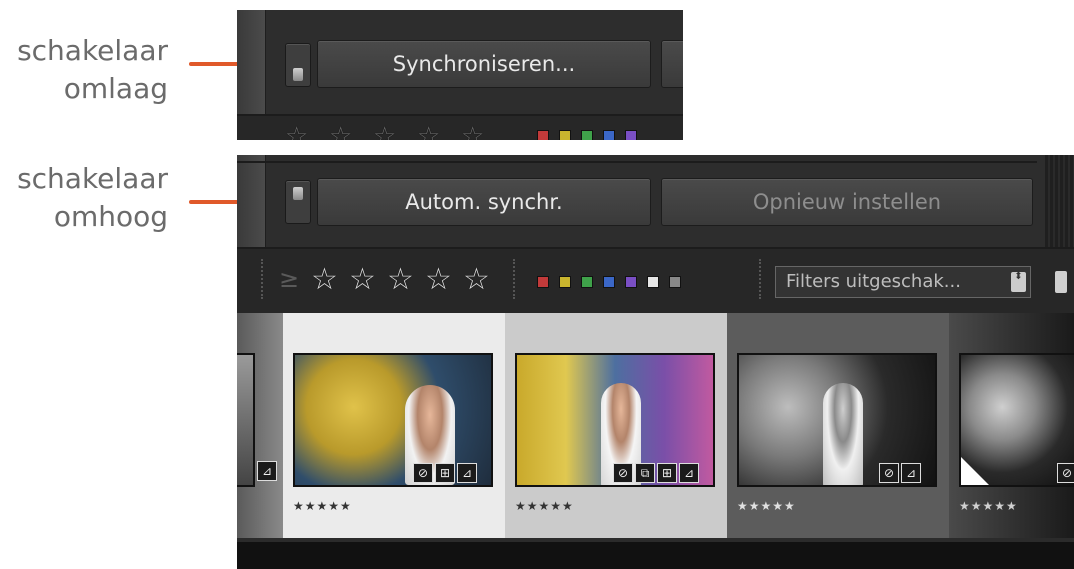 This screenshot has width=1074, height=569. What do you see at coordinates (653, 282) in the screenshot?
I see `color-label-white` at bounding box center [653, 282].